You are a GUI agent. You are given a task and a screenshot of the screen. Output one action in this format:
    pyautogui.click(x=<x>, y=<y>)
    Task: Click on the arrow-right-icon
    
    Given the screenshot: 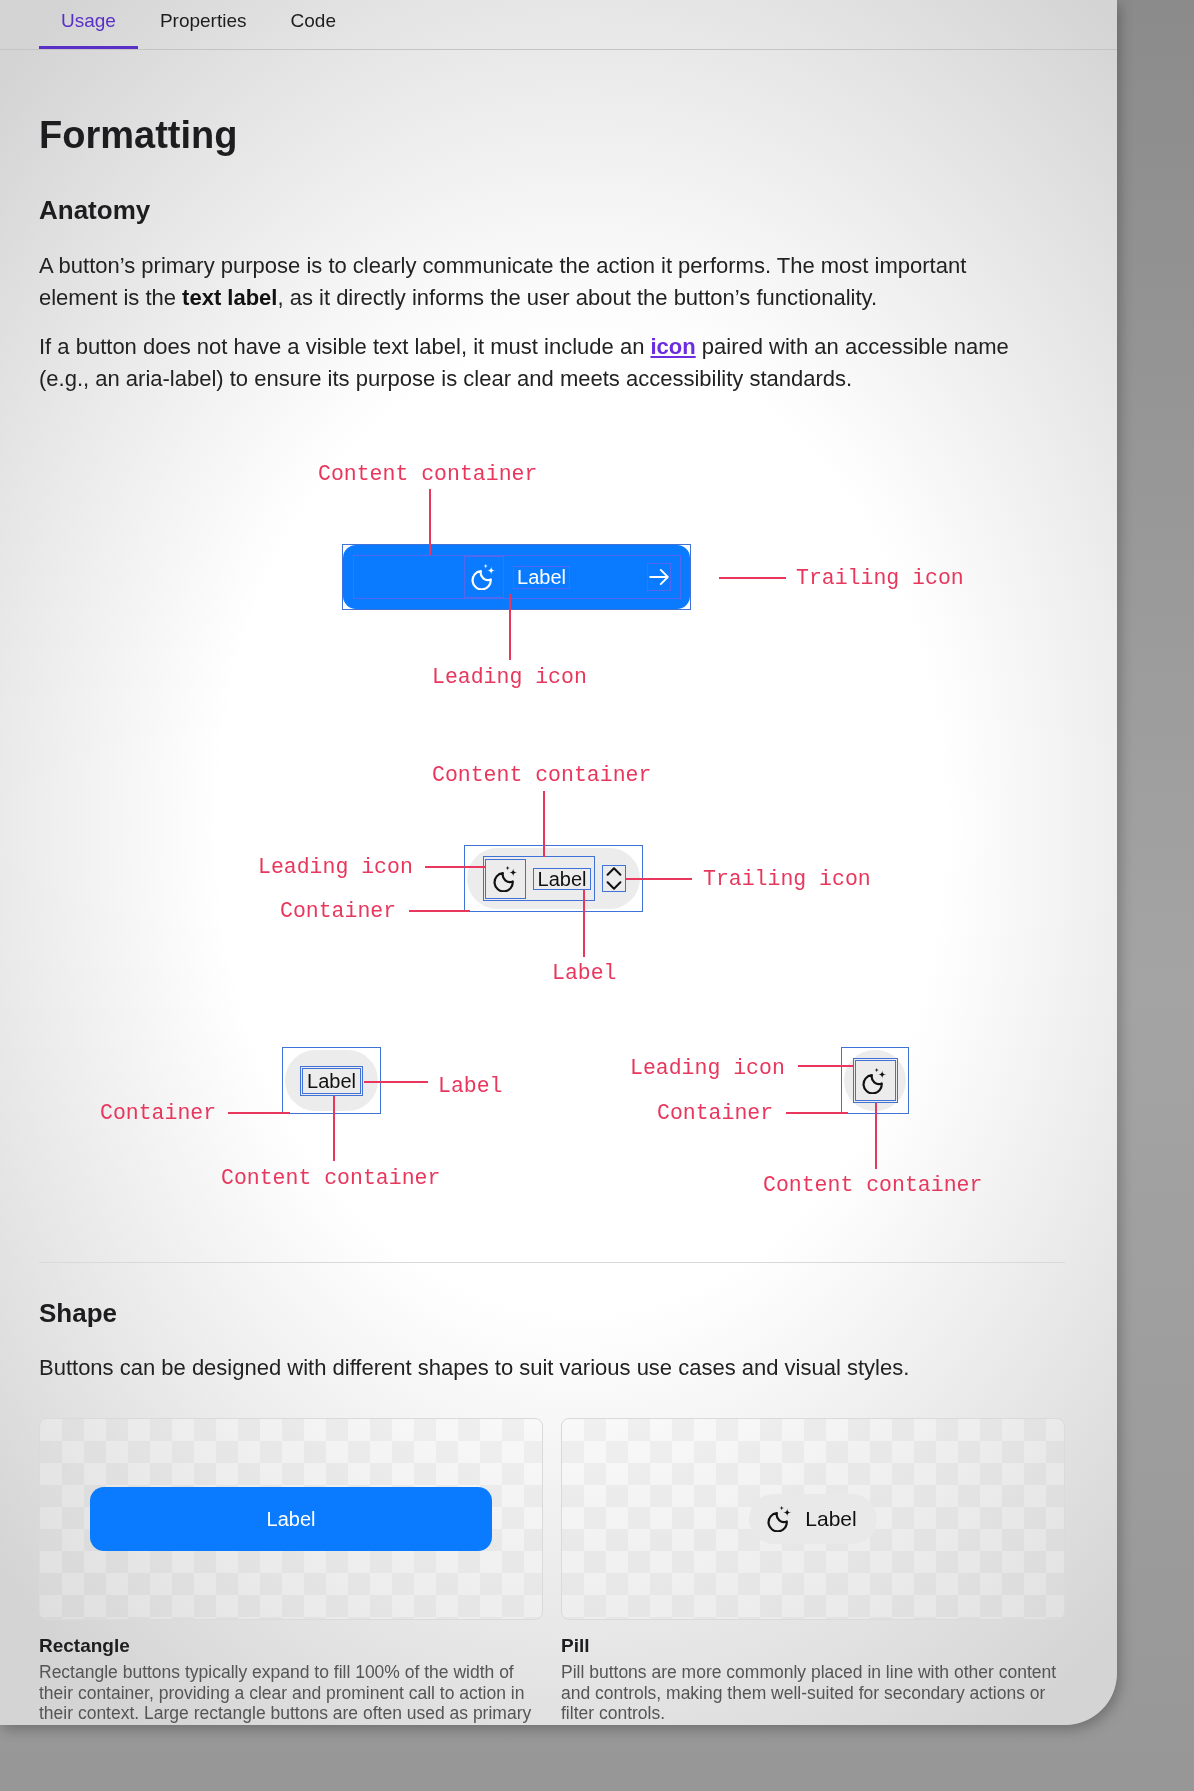 What is the action you would take?
    pyautogui.click(x=659, y=577)
    